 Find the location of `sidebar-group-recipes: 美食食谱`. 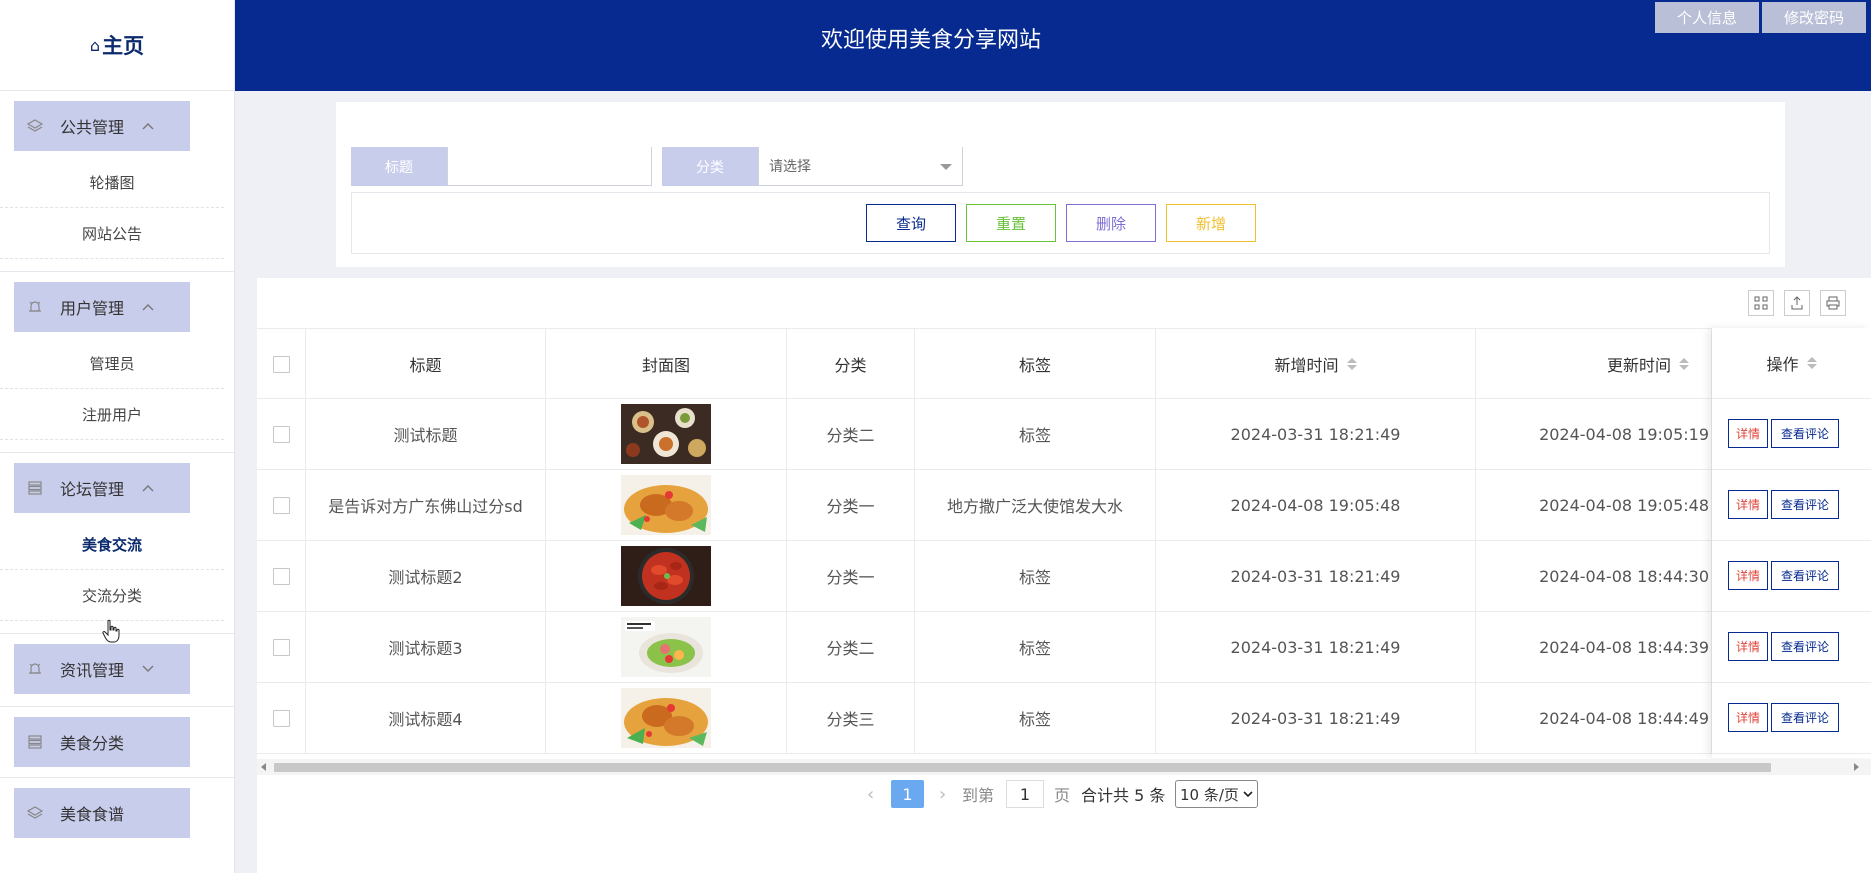

sidebar-group-recipes: 美食食谱 is located at coordinates (117, 819).